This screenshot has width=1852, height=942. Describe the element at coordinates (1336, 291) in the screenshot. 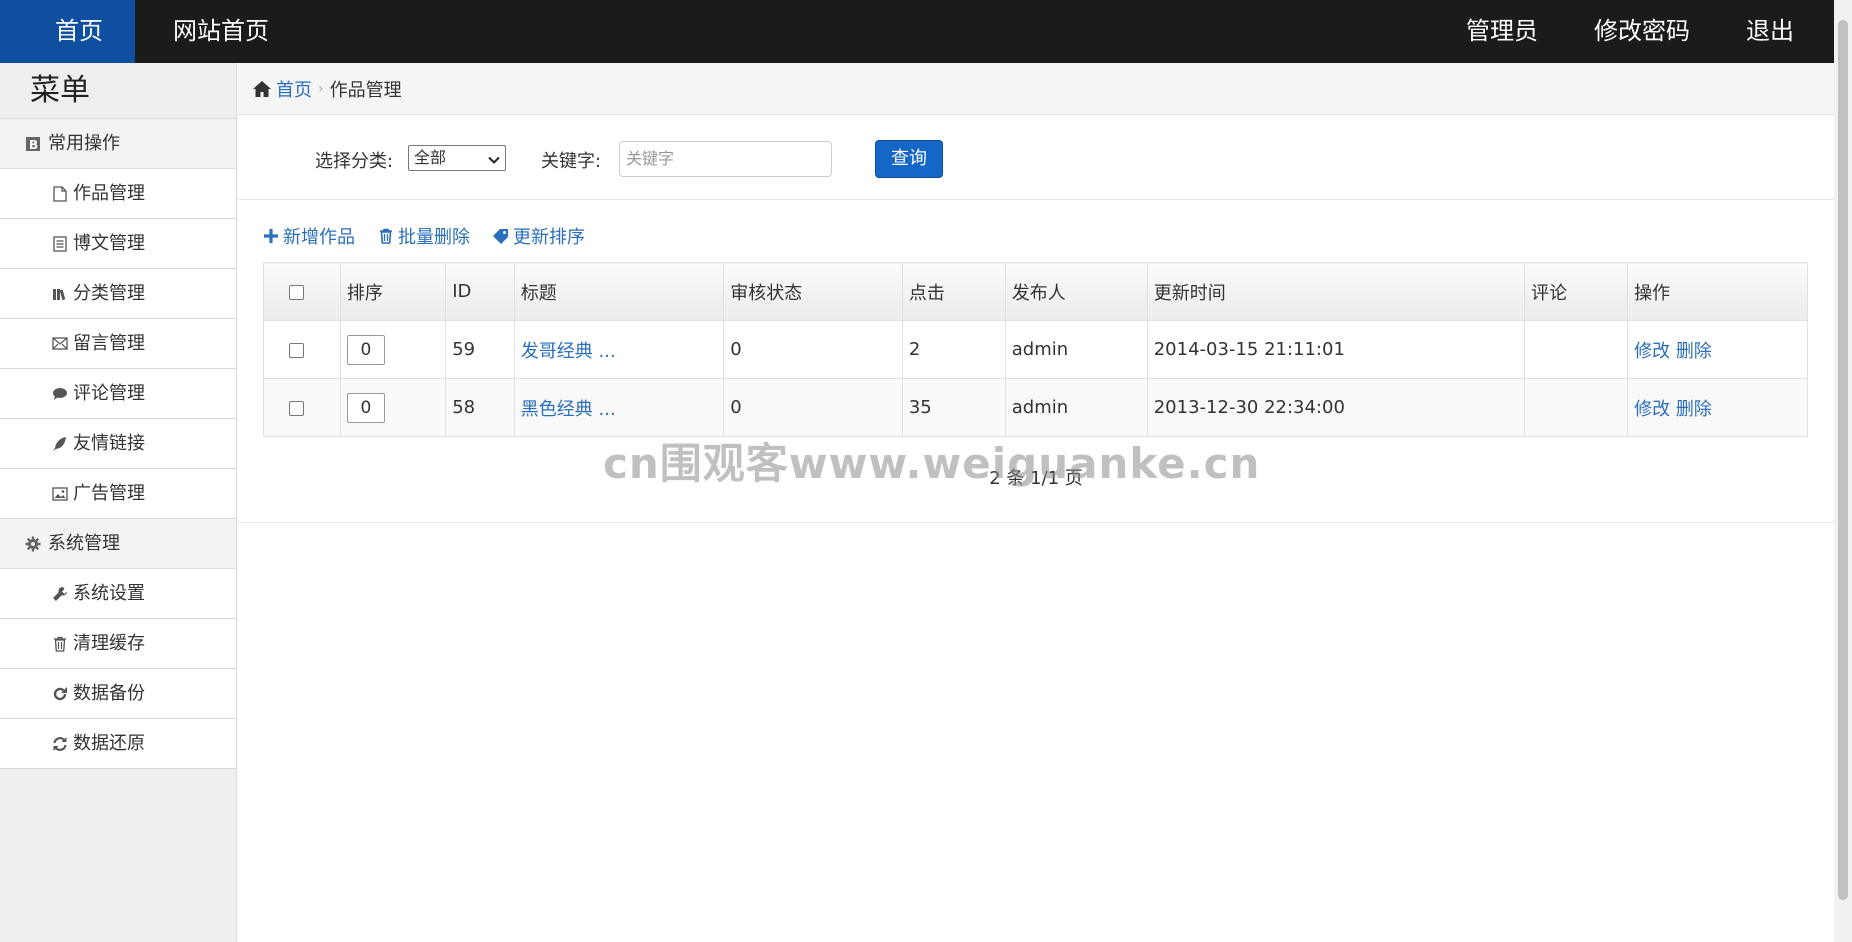

I see `column-header: 更新时间` at that location.